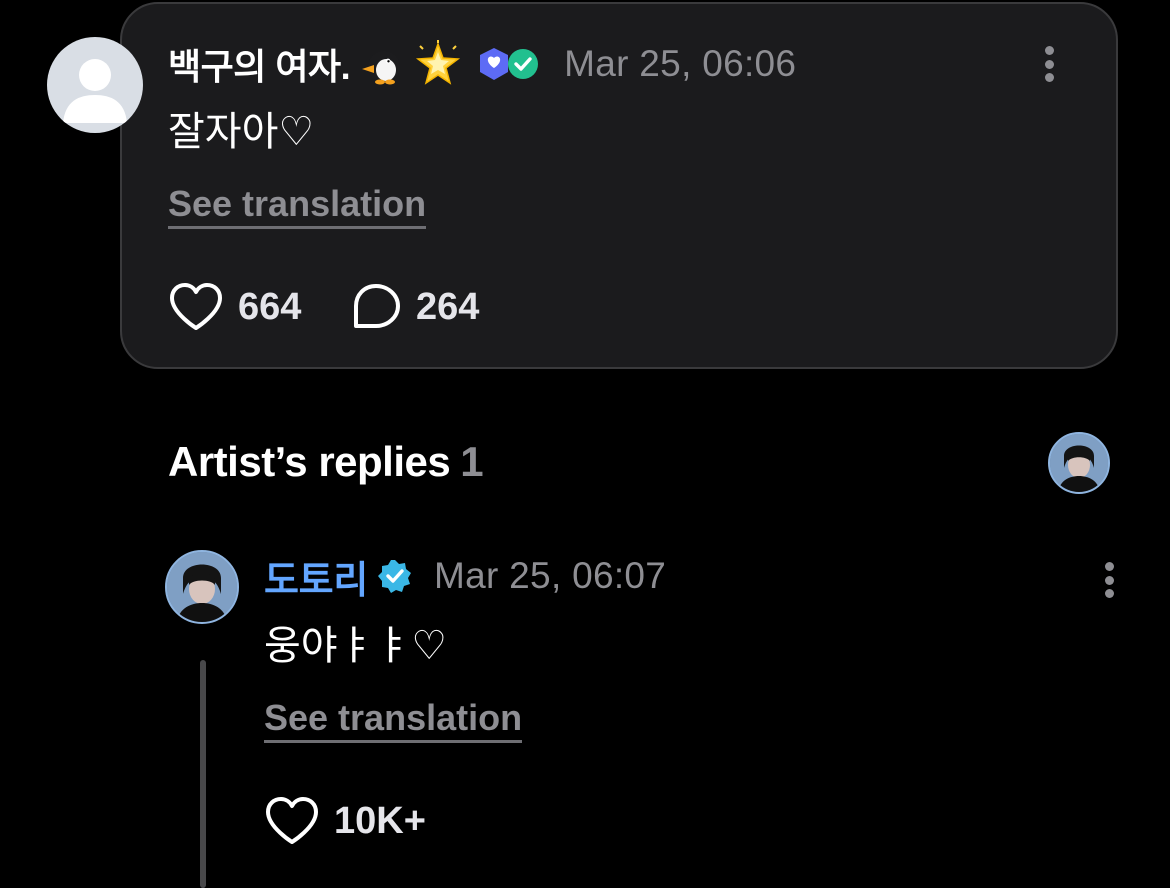  I want to click on penguin-emoji-icon, so click(381, 64).